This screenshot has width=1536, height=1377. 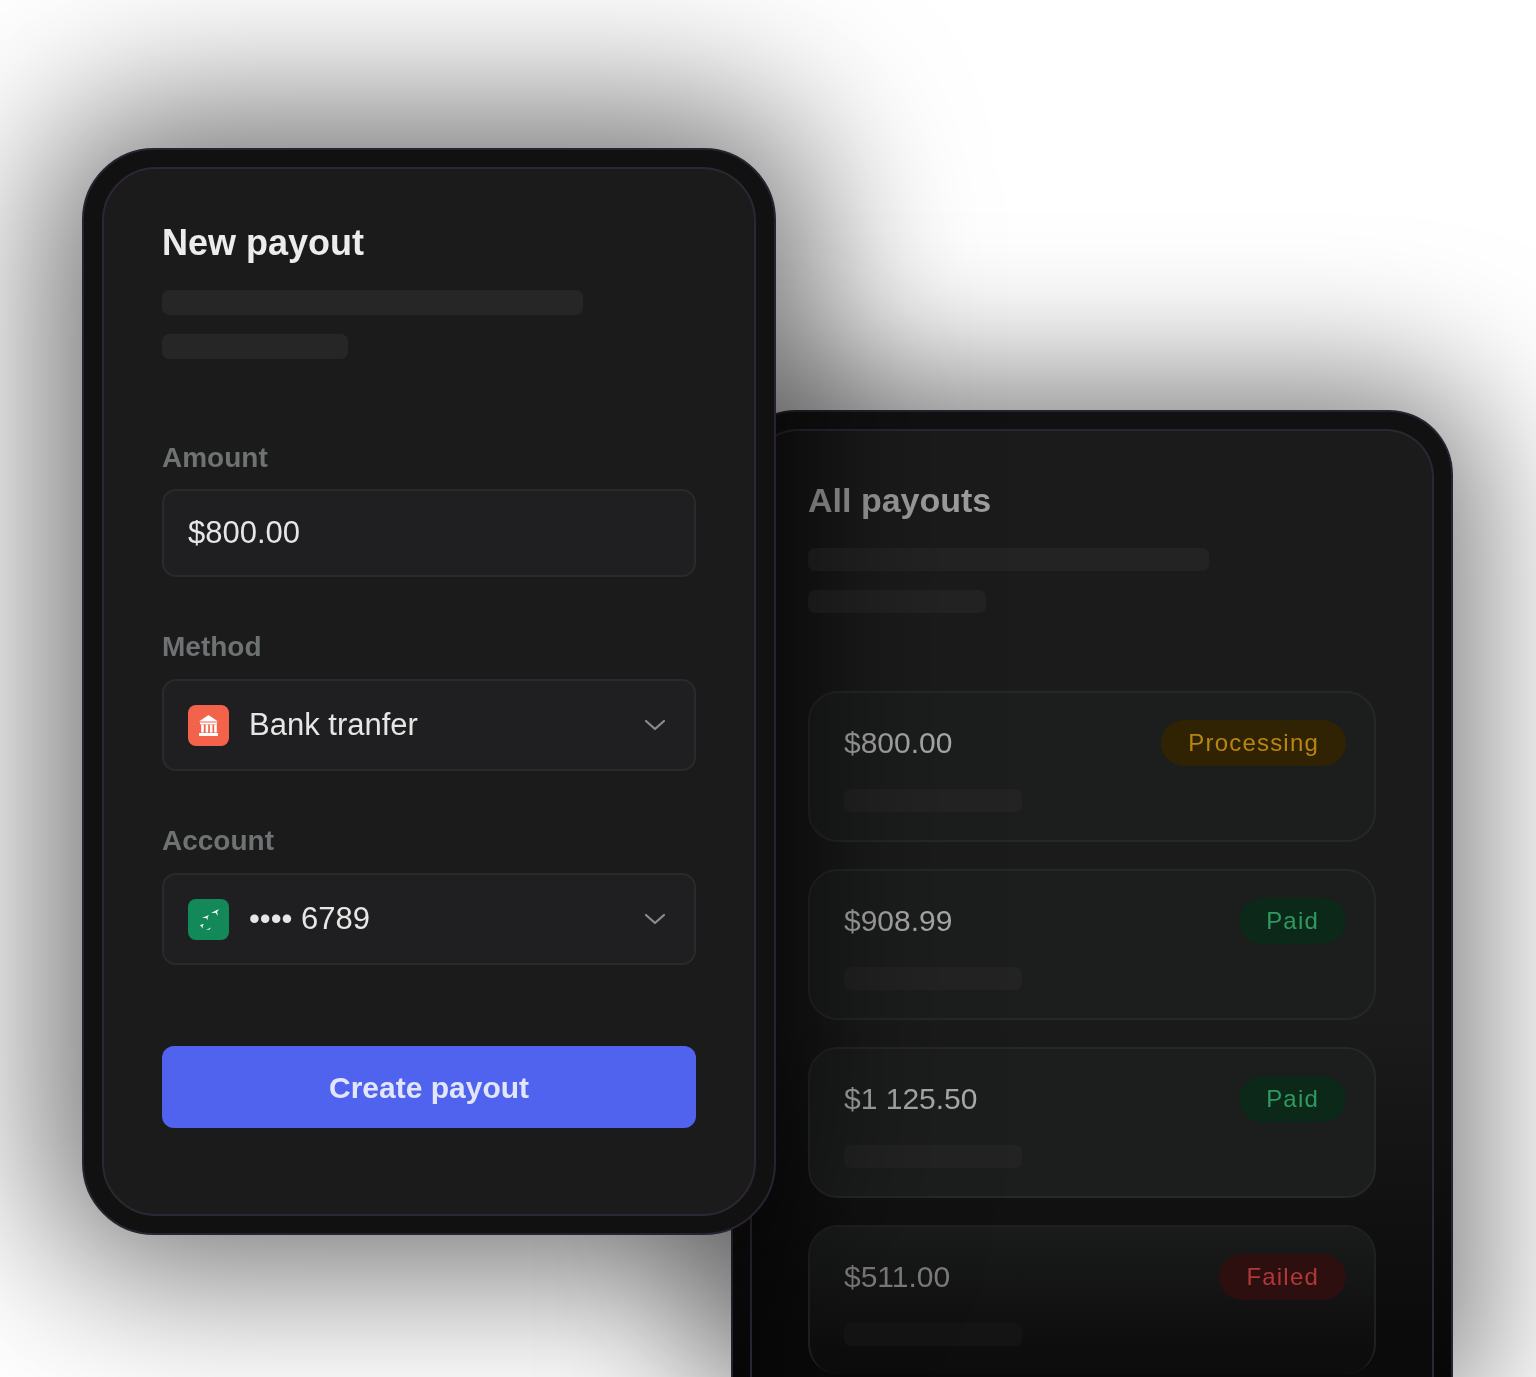 I want to click on field-label: Amount, so click(x=215, y=458).